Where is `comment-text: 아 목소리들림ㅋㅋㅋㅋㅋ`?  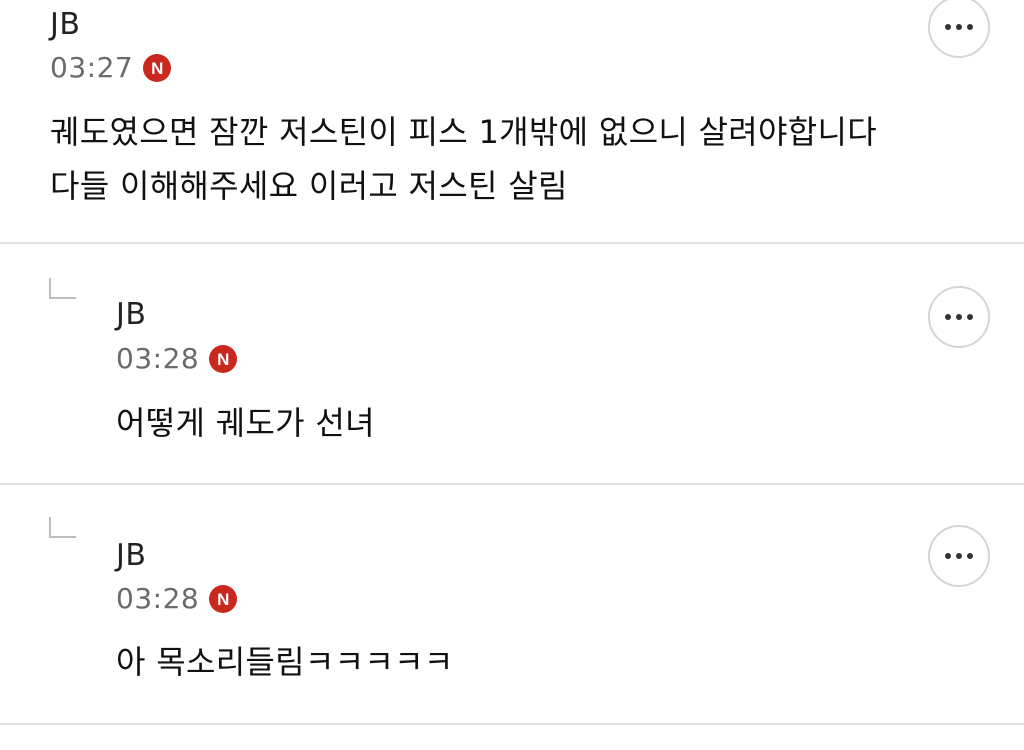
comment-text: 아 목소리들림ㅋㅋㅋㅋㅋ is located at coordinates (285, 662).